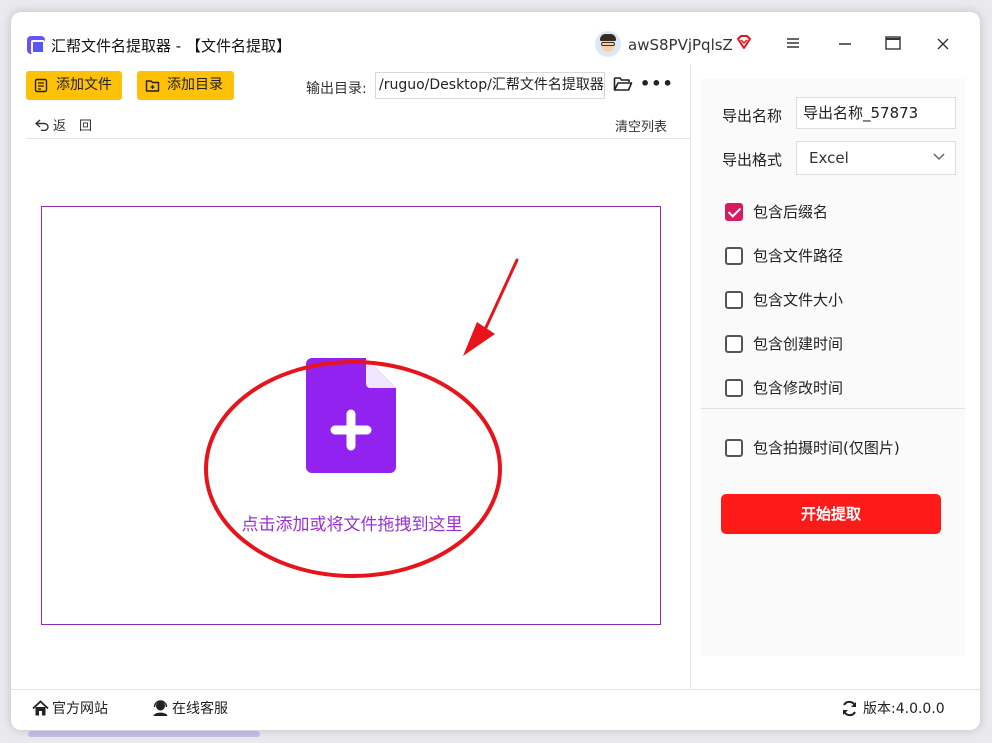  Describe the element at coordinates (829, 158) in the screenshot. I see `export-format-value: Excel` at that location.